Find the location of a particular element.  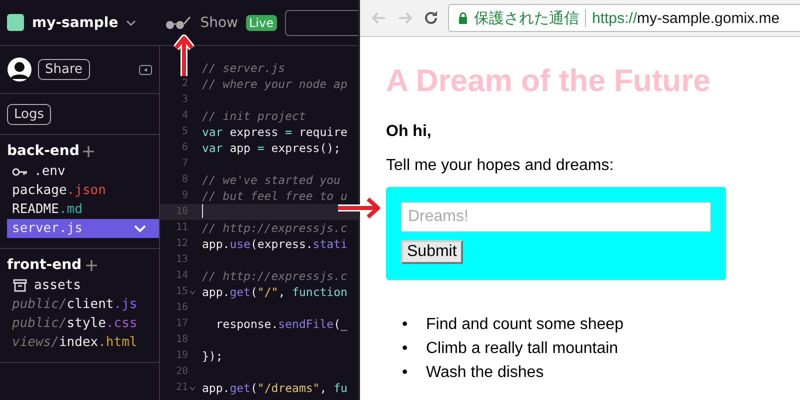

line-number: 6 is located at coordinates (185, 148).